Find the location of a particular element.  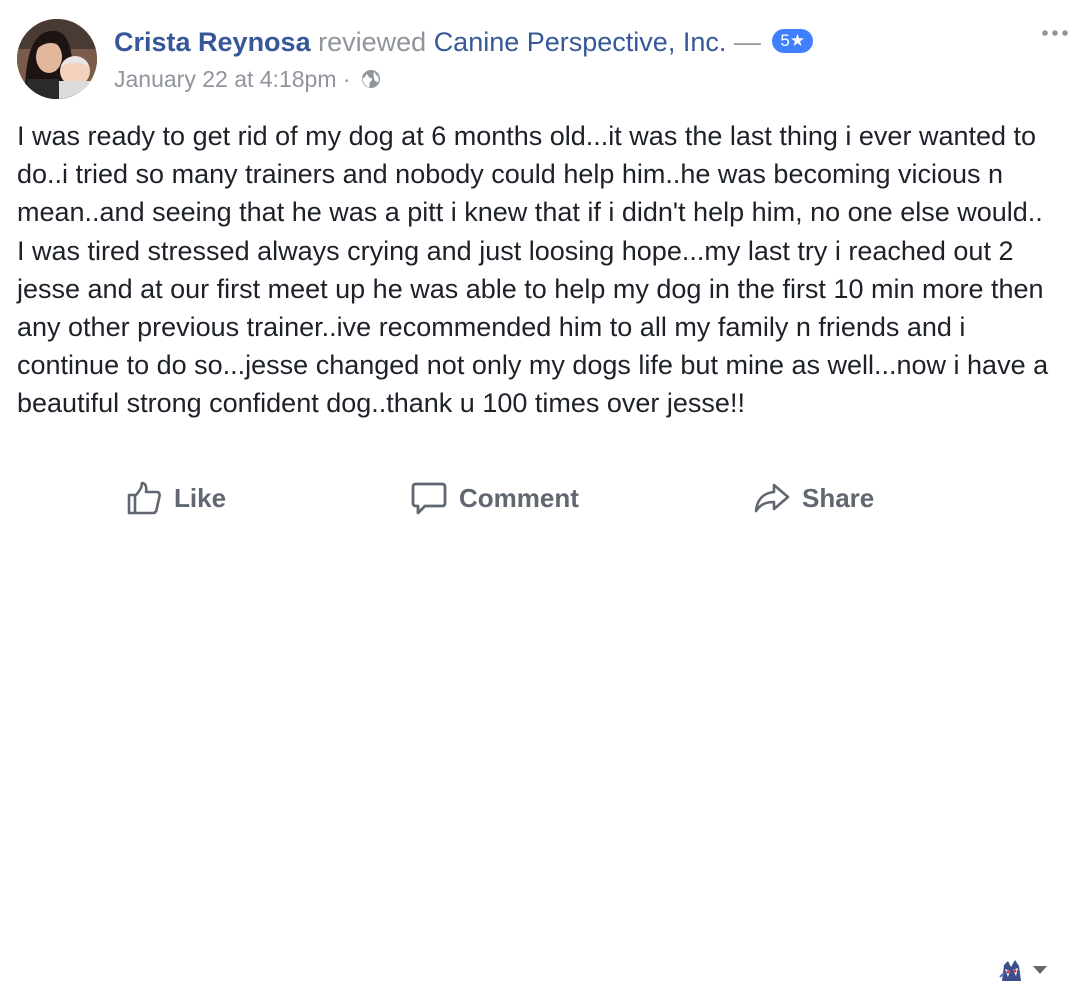

share-label: Share is located at coordinates (838, 497).